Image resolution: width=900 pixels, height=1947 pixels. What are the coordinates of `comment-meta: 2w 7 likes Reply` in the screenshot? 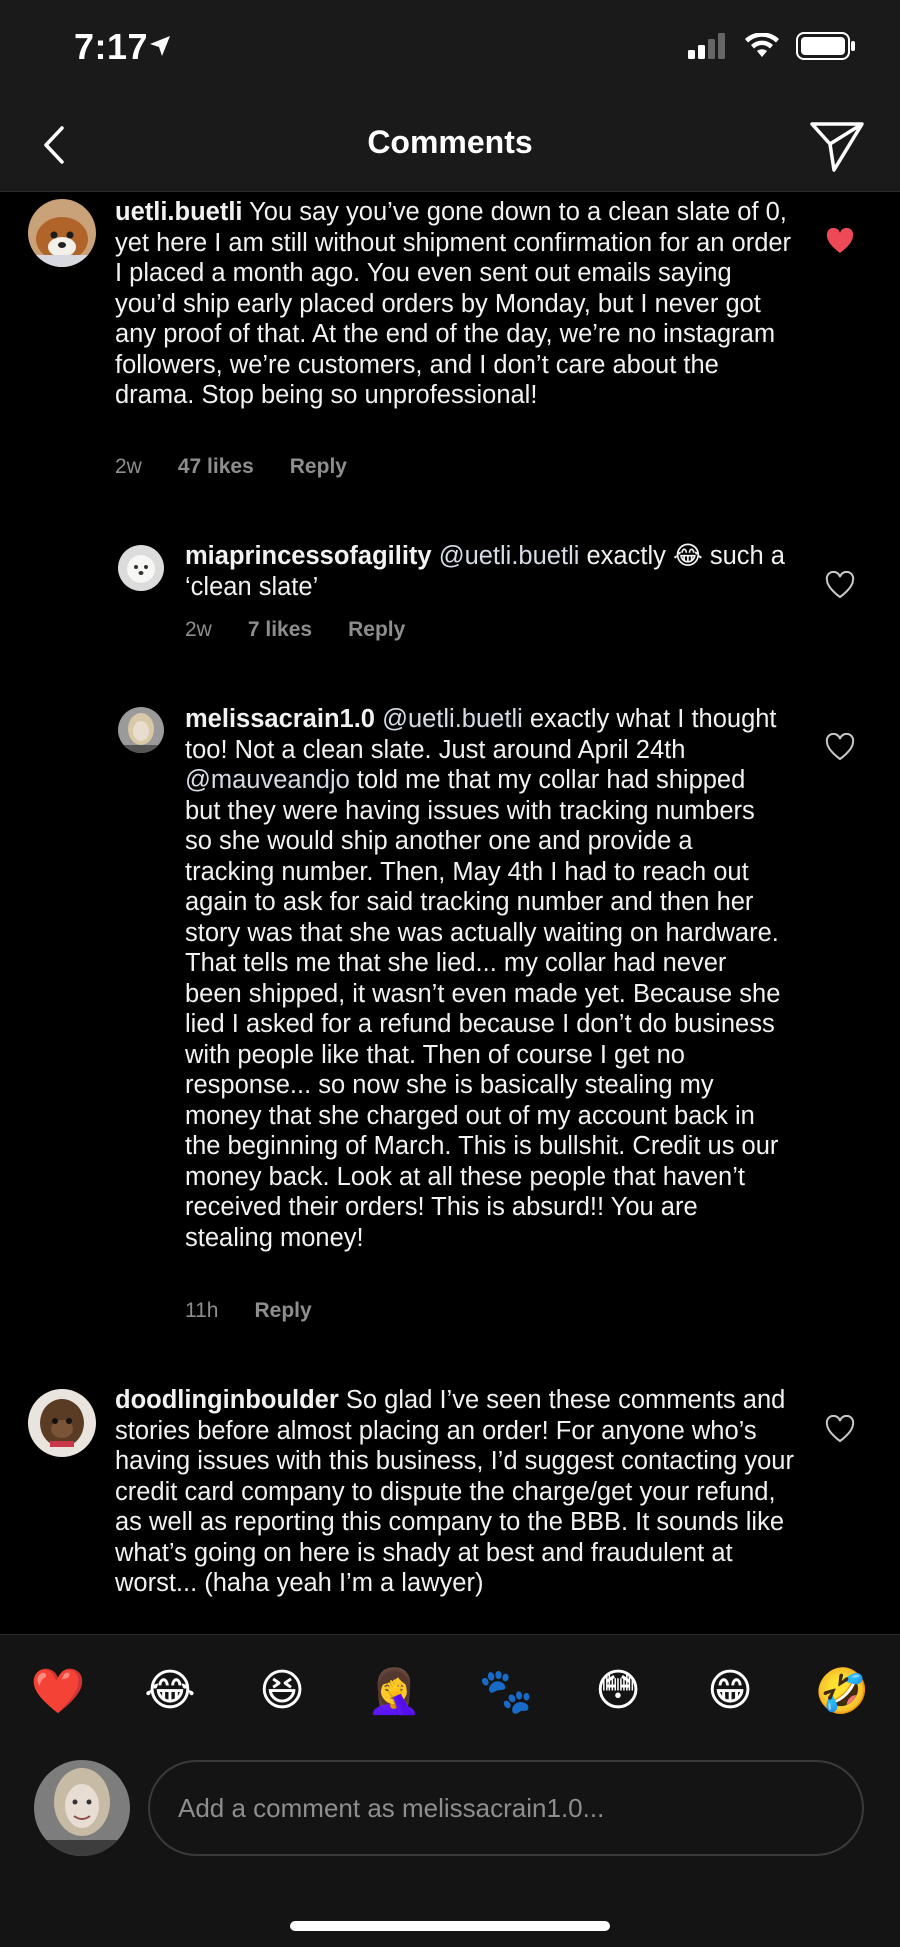 It's located at (295, 630).